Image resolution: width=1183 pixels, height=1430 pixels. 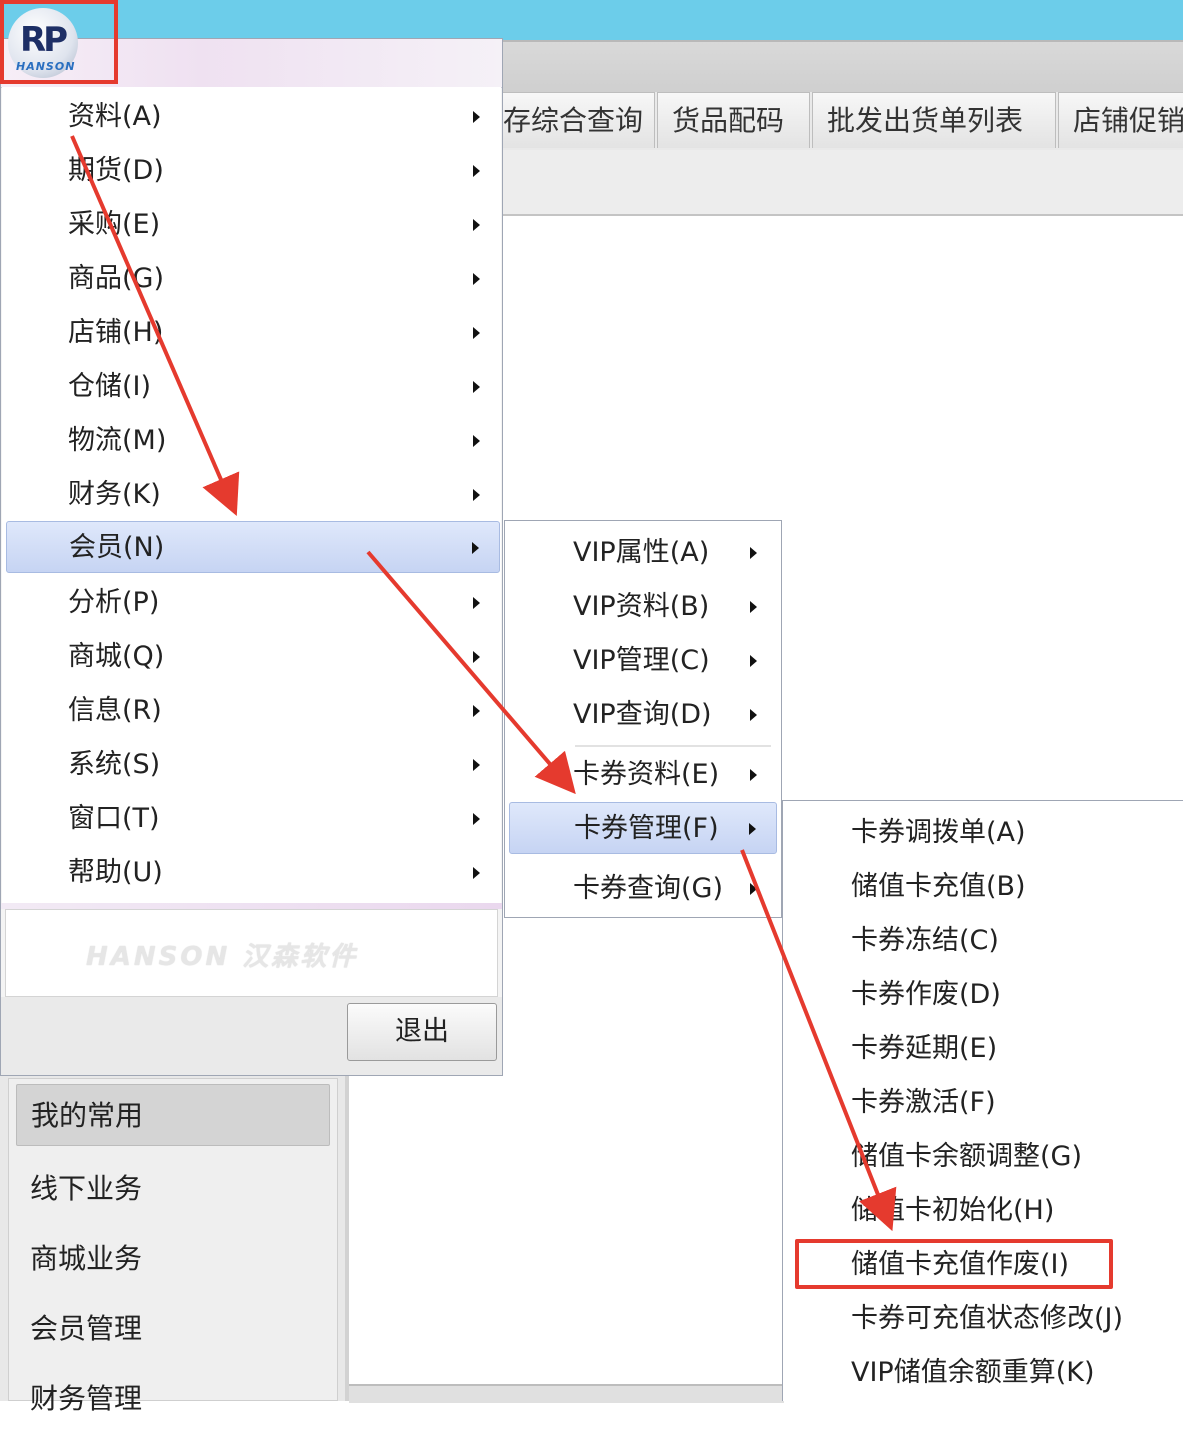 I want to click on start-orb-highlight: RP HANSON, so click(x=59, y=42).